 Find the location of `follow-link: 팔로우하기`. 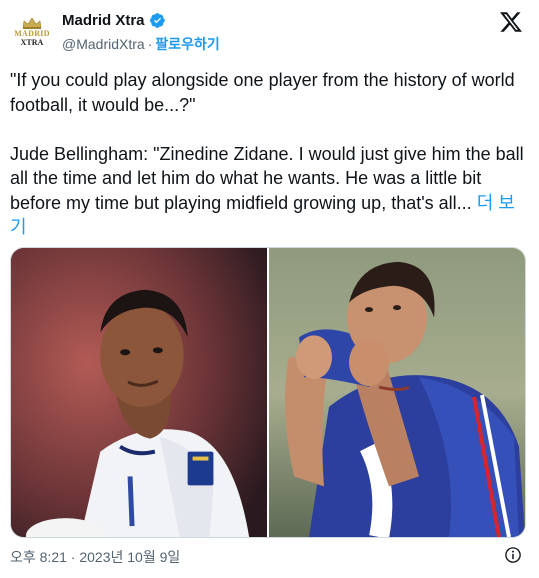

follow-link: 팔로우하기 is located at coordinates (187, 44).